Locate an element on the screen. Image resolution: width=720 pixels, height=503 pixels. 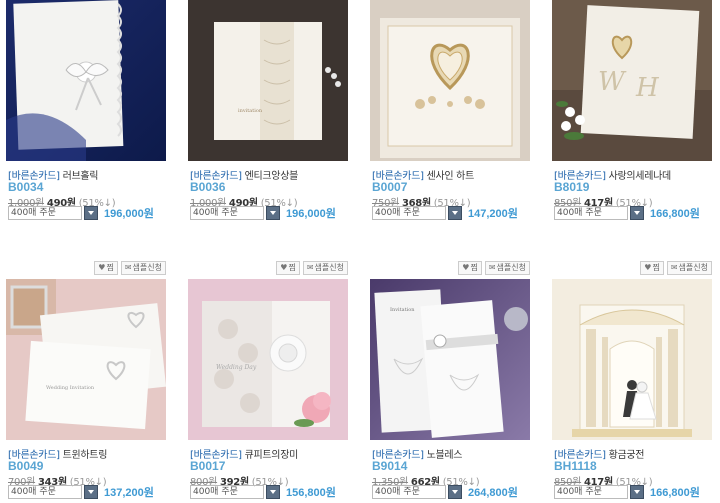
product-code: B0049 is located at coordinates (25, 466).